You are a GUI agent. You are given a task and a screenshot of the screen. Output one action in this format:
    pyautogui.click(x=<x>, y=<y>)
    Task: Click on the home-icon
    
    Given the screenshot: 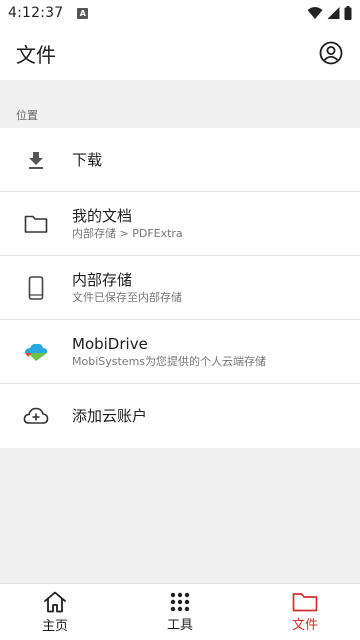 What is the action you would take?
    pyautogui.click(x=55, y=601)
    